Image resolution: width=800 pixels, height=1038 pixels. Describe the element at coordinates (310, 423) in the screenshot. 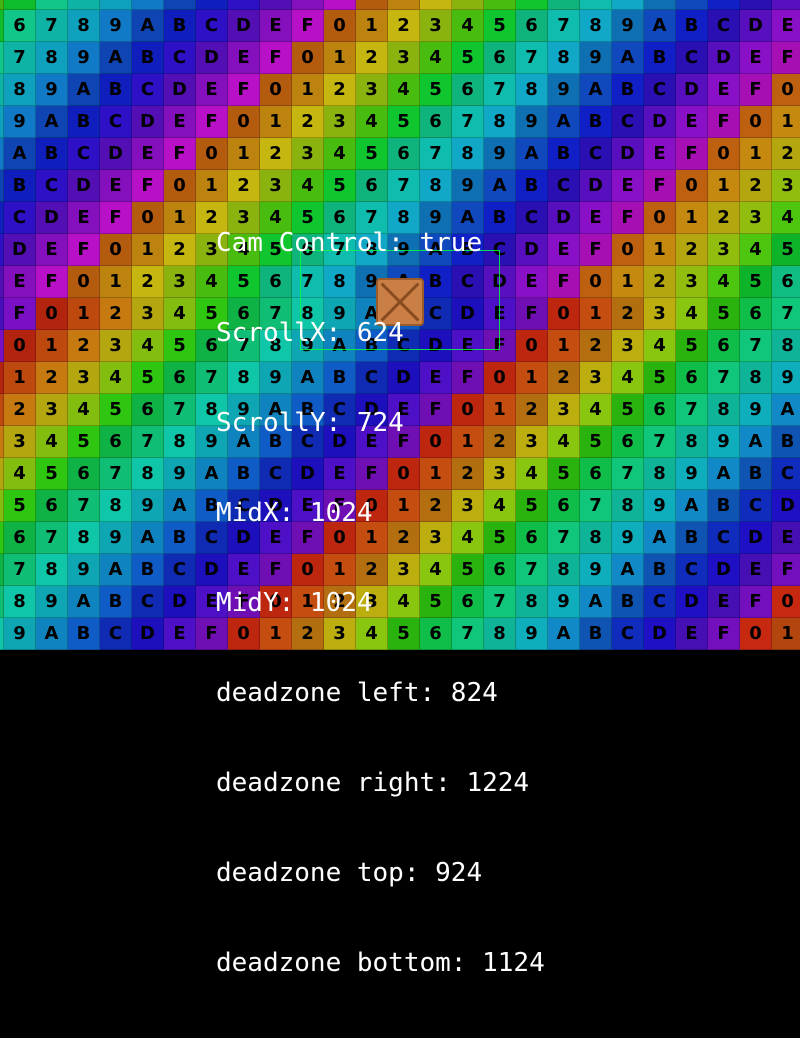

I see `scroll-y-readout: ScrollY: 724` at that location.